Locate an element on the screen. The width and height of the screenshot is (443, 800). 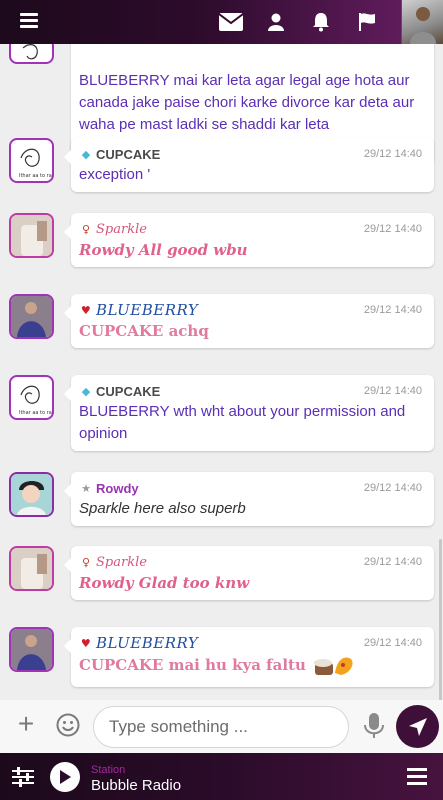
message-bubble: ◆ CUPCAKE 29/12 14:40 exception ' is located at coordinates (249, 165).